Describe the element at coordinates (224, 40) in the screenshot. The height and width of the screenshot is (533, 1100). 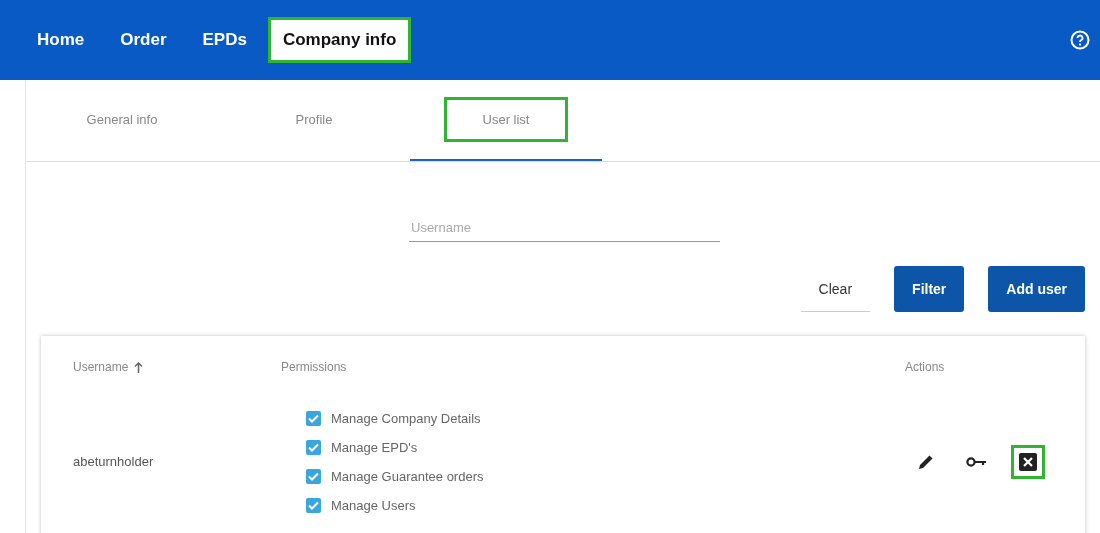
I see `nav-tab: EPDs` at that location.